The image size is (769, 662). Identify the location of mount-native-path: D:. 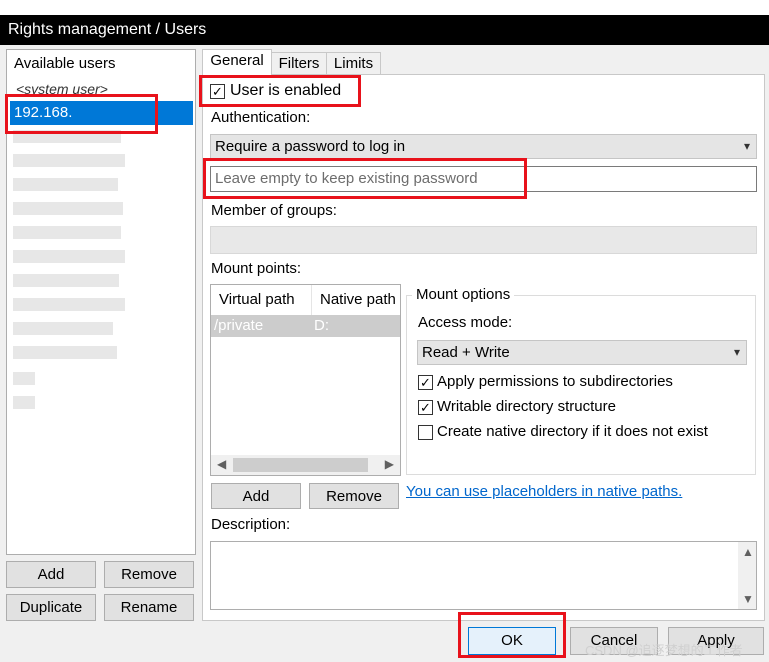
(321, 325).